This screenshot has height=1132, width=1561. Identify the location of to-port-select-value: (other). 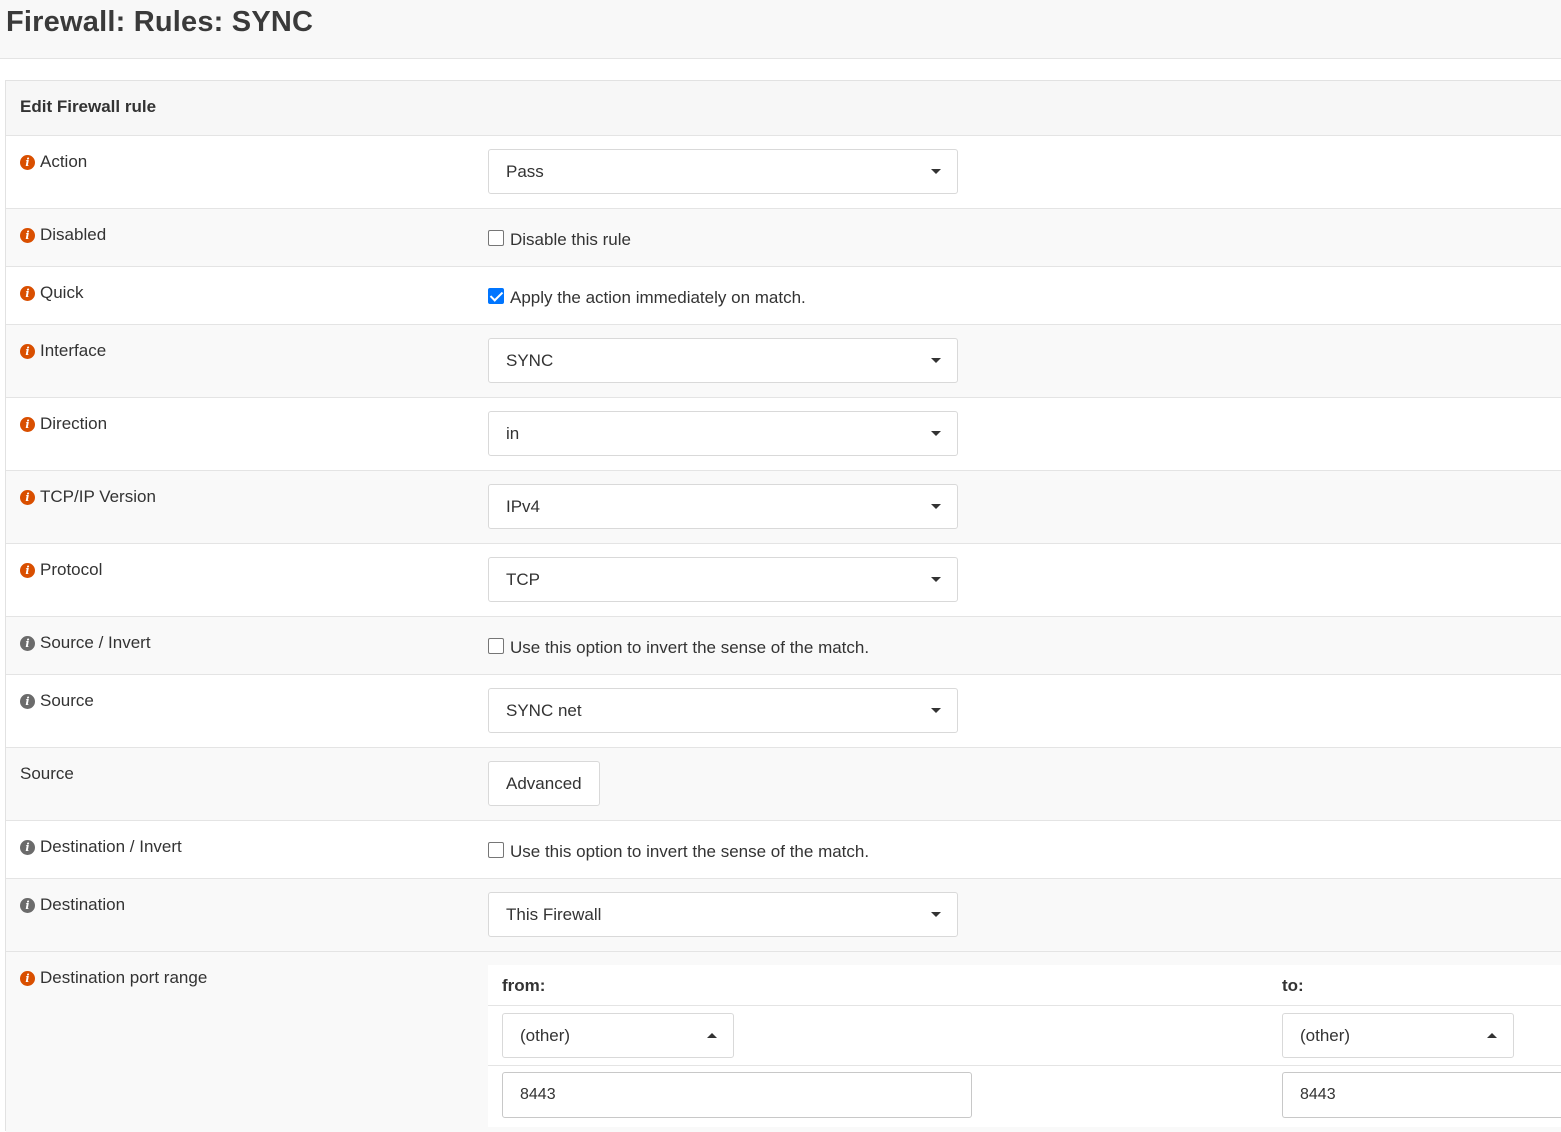
(1325, 1035).